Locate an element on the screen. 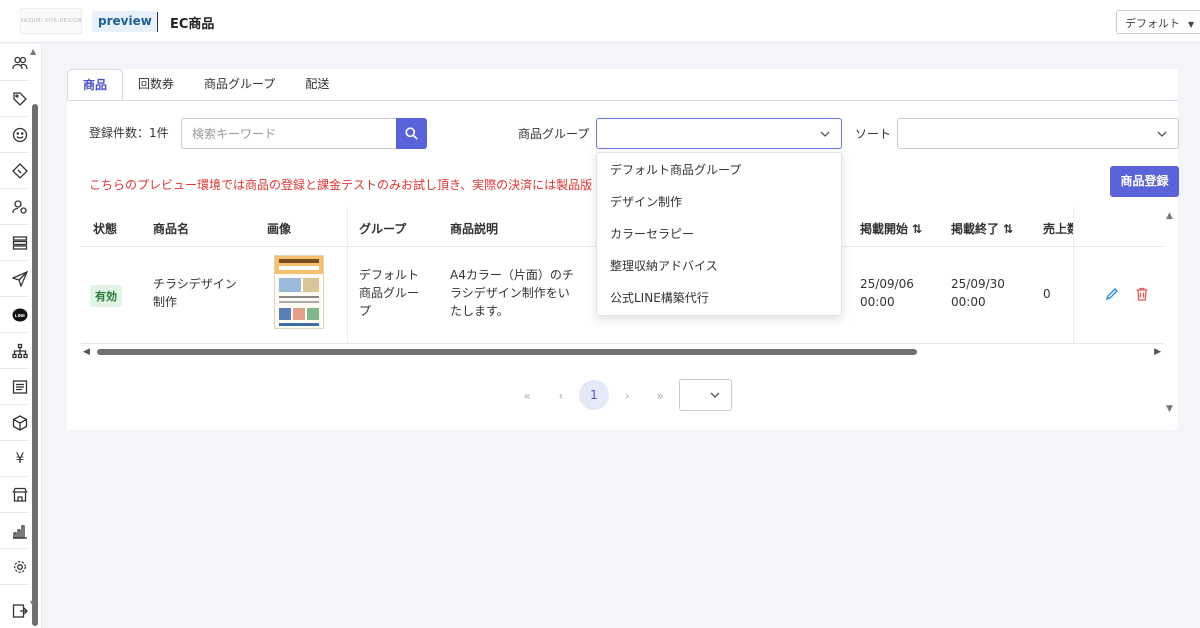  users-icon is located at coordinates (20, 63).